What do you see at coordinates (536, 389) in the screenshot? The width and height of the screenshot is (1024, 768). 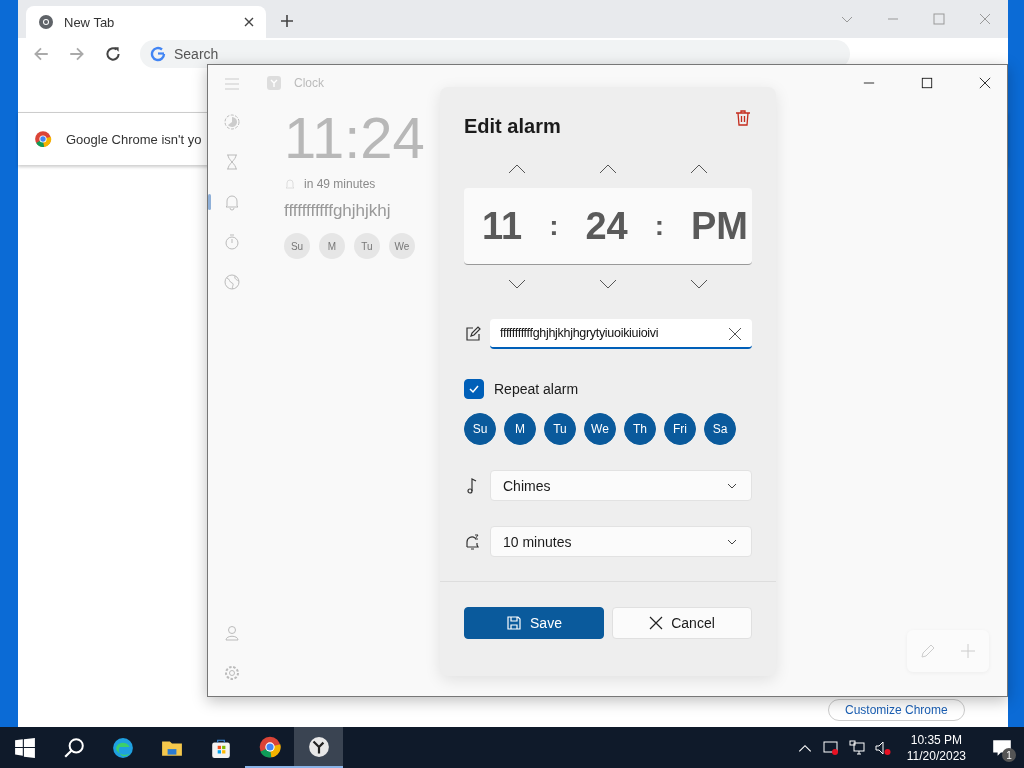 I see `checkbox-label: Repeat alarm` at bounding box center [536, 389].